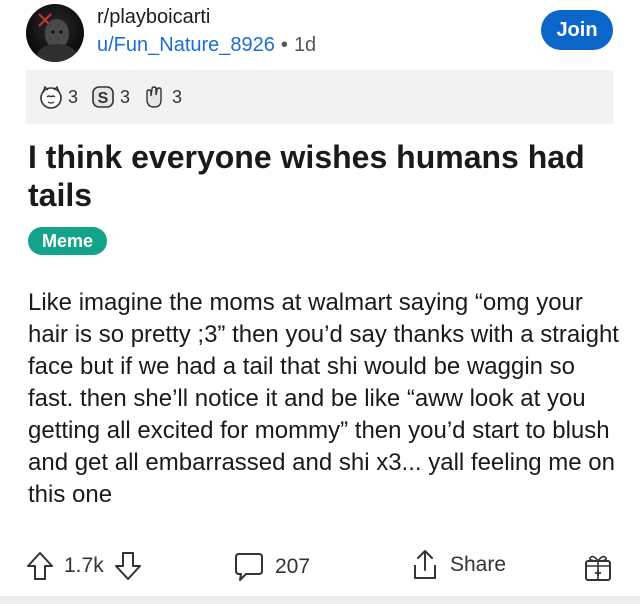  What do you see at coordinates (57, 40) in the screenshot?
I see `avatar-figure-icon` at bounding box center [57, 40].